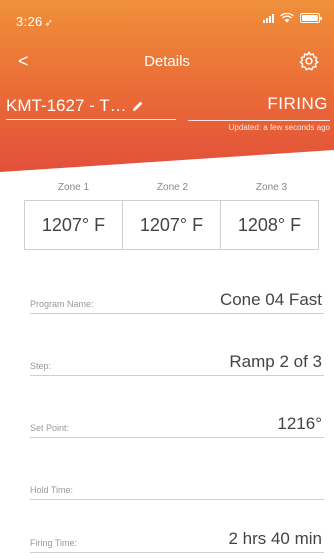 The height and width of the screenshot is (559, 334). What do you see at coordinates (49, 23) in the screenshot?
I see `location-icon: ➶` at bounding box center [49, 23].